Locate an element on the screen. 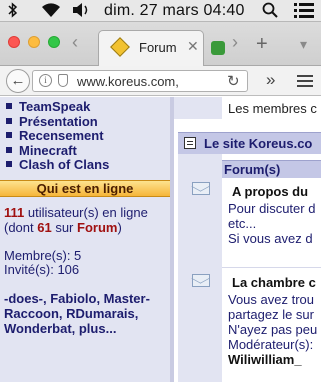 The image size is (321, 382). hamburger-menu-icon is located at coordinates (305, 81).